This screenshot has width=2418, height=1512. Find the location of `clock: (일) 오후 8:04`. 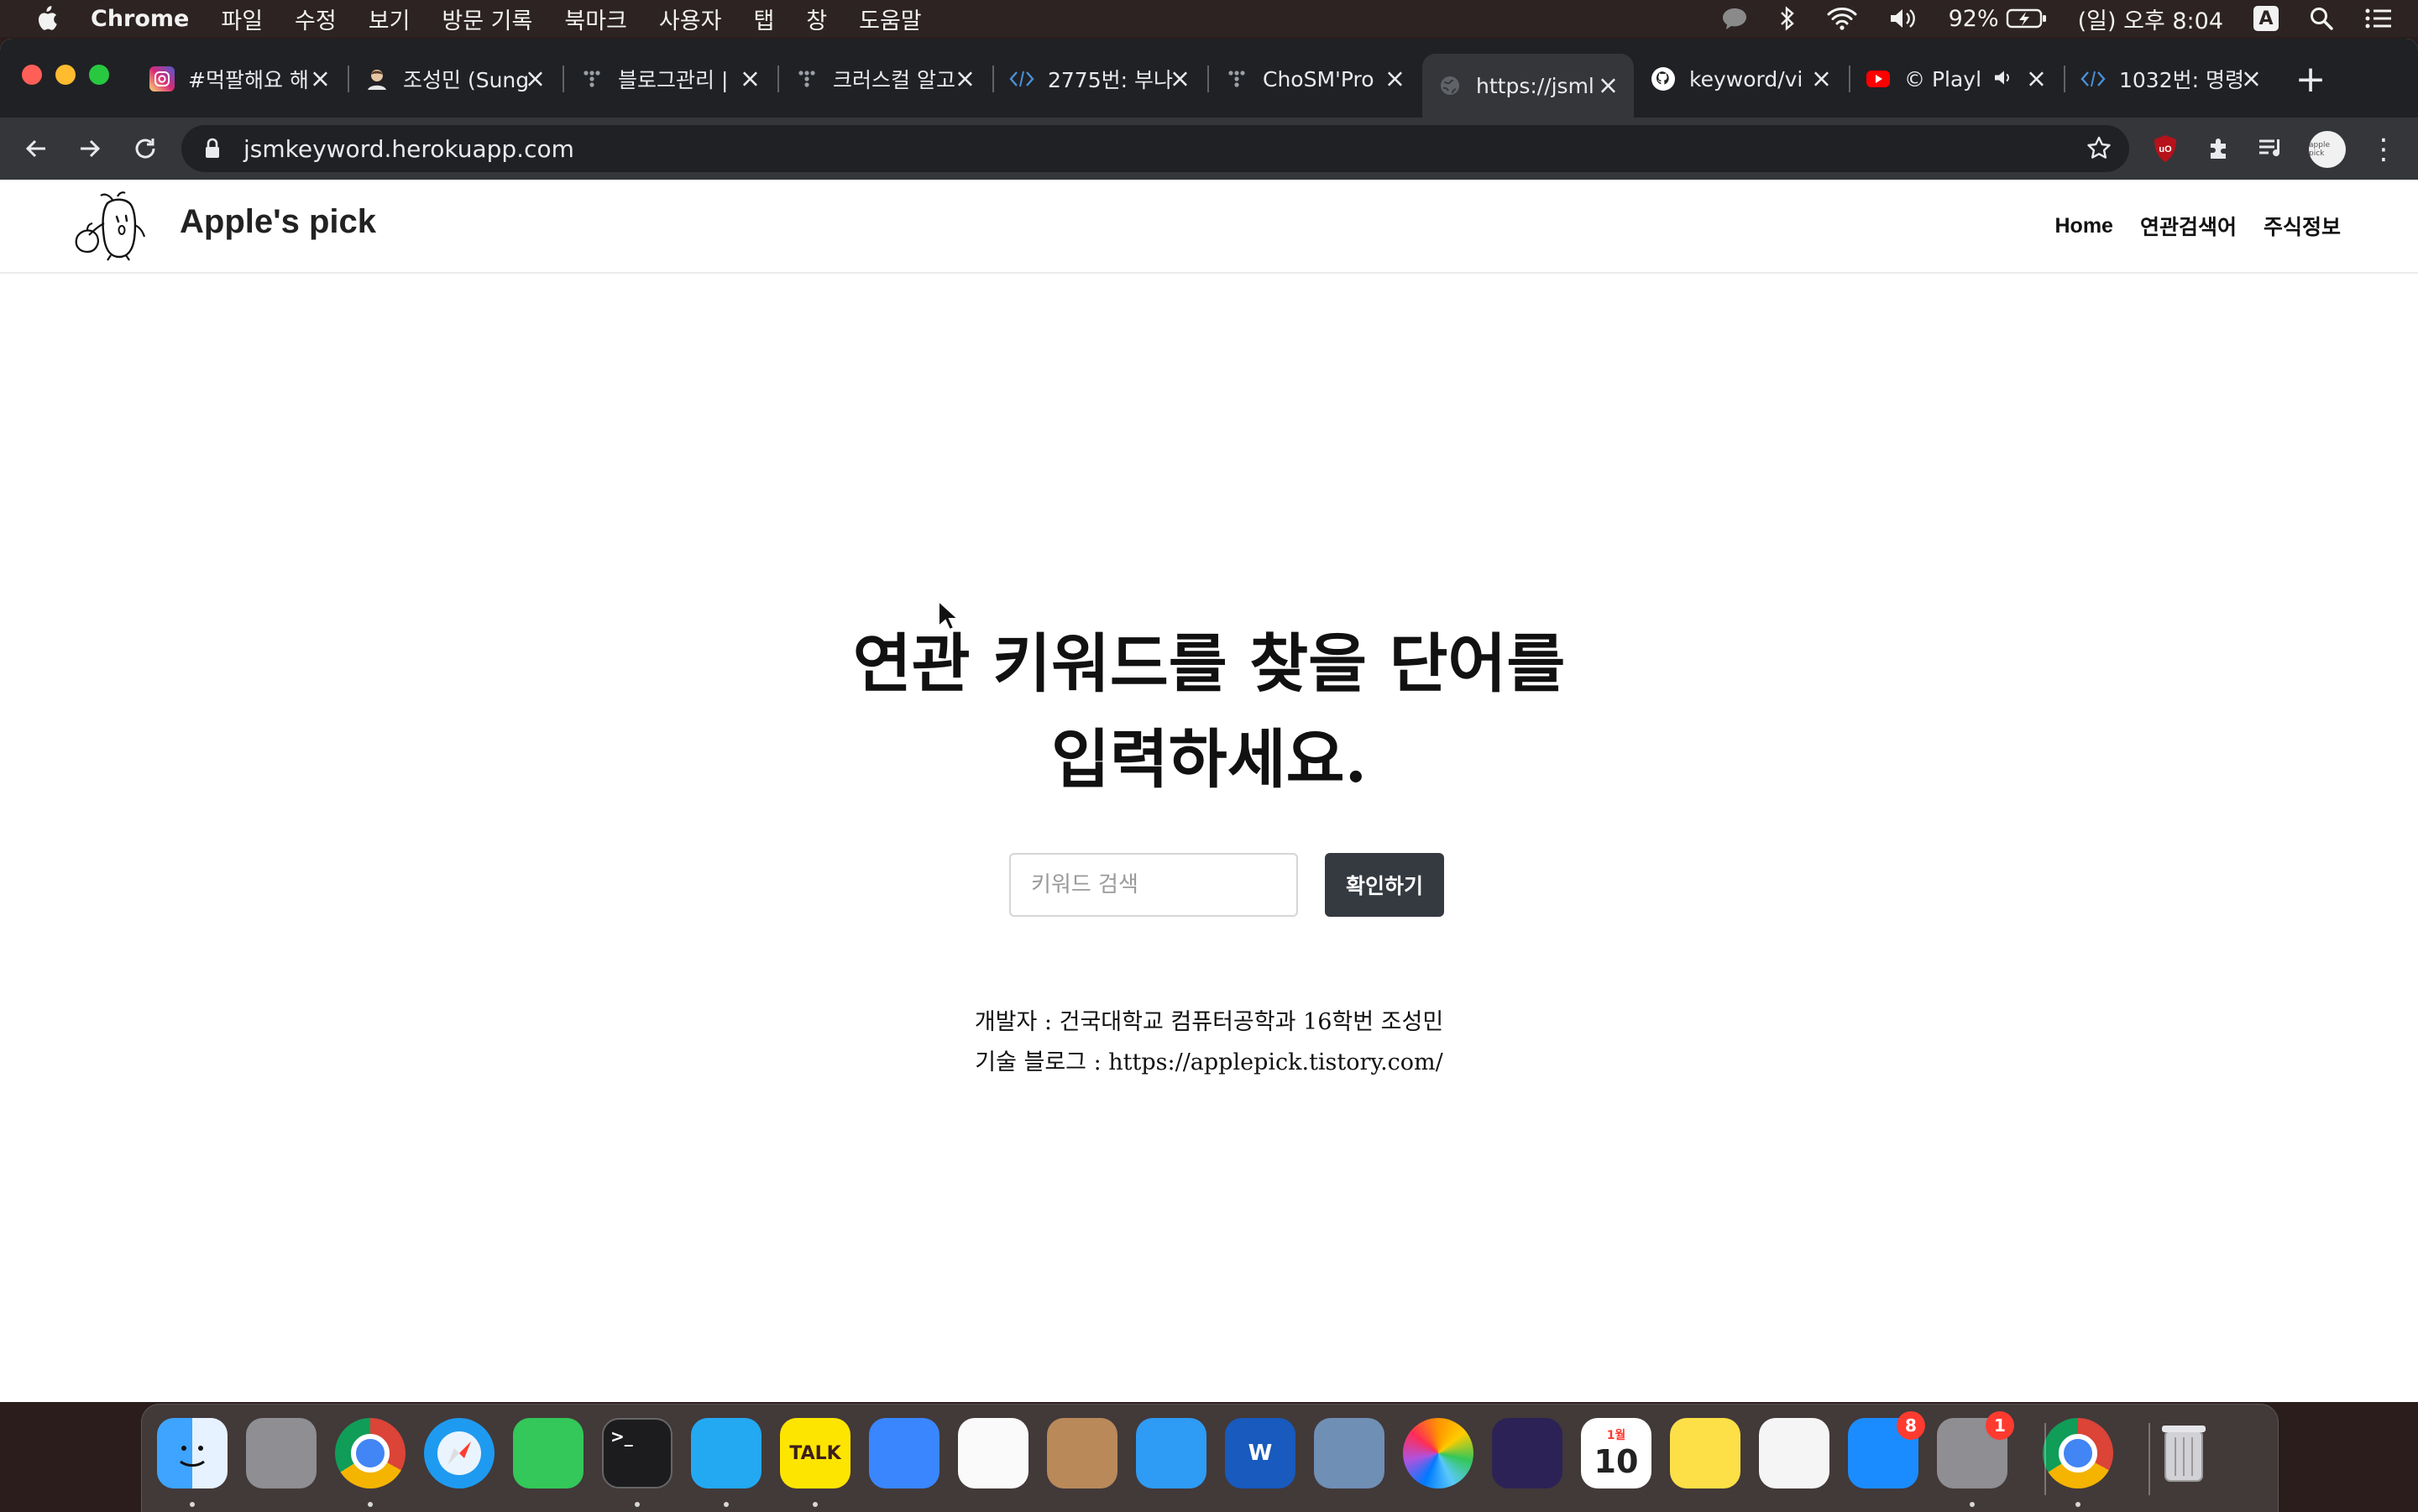

clock: (일) 오후 8:04 is located at coordinates (2150, 18).